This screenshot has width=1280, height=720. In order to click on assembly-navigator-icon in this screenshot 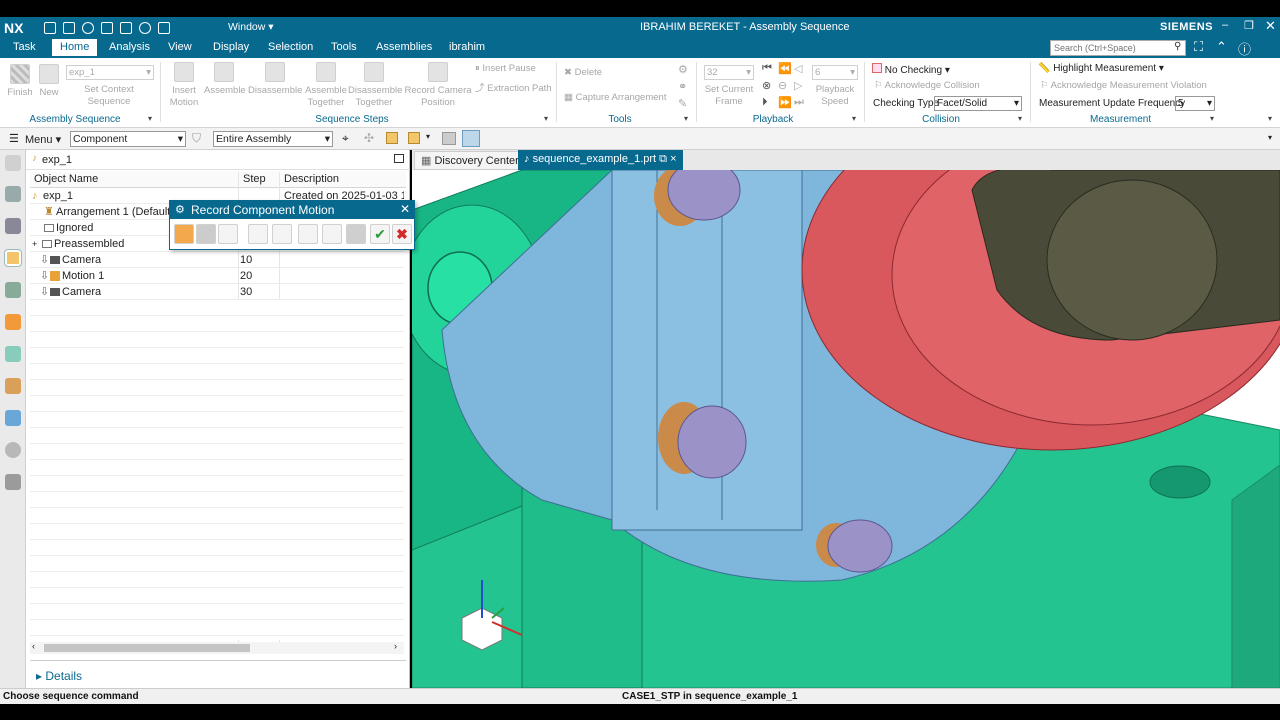, I will do `click(13, 226)`.